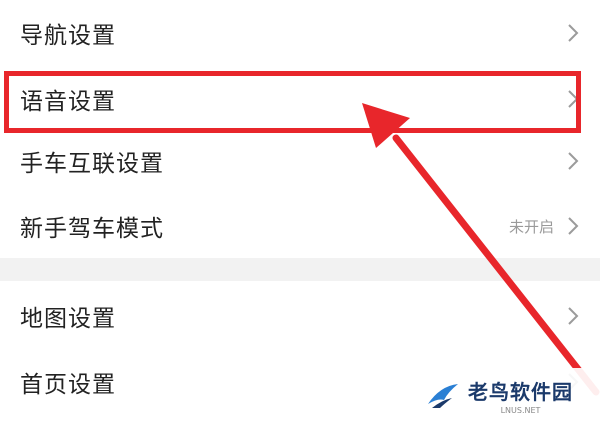 The height and width of the screenshot is (423, 600). What do you see at coordinates (68, 102) in the screenshot?
I see `settings-item-label: 语音设置` at bounding box center [68, 102].